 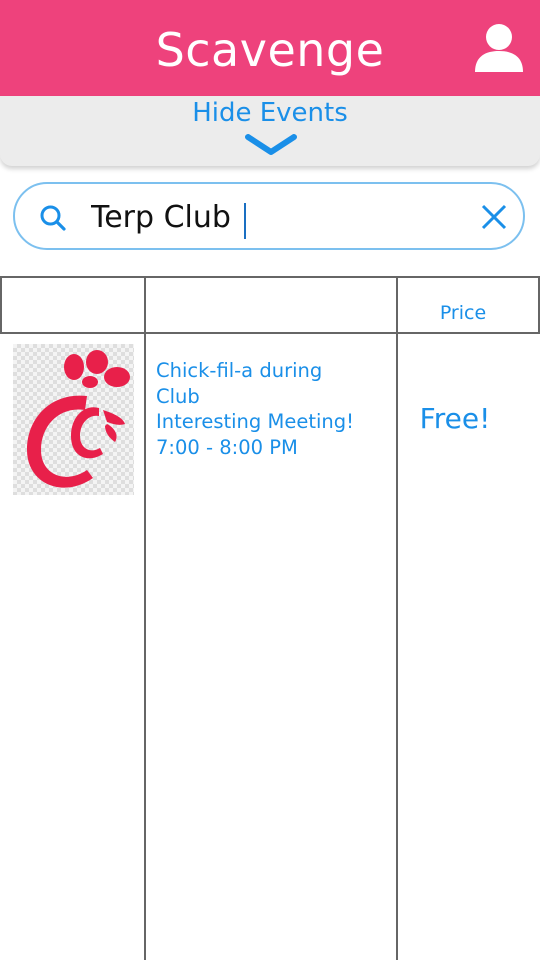 I want to click on person-icon, so click(x=499, y=48).